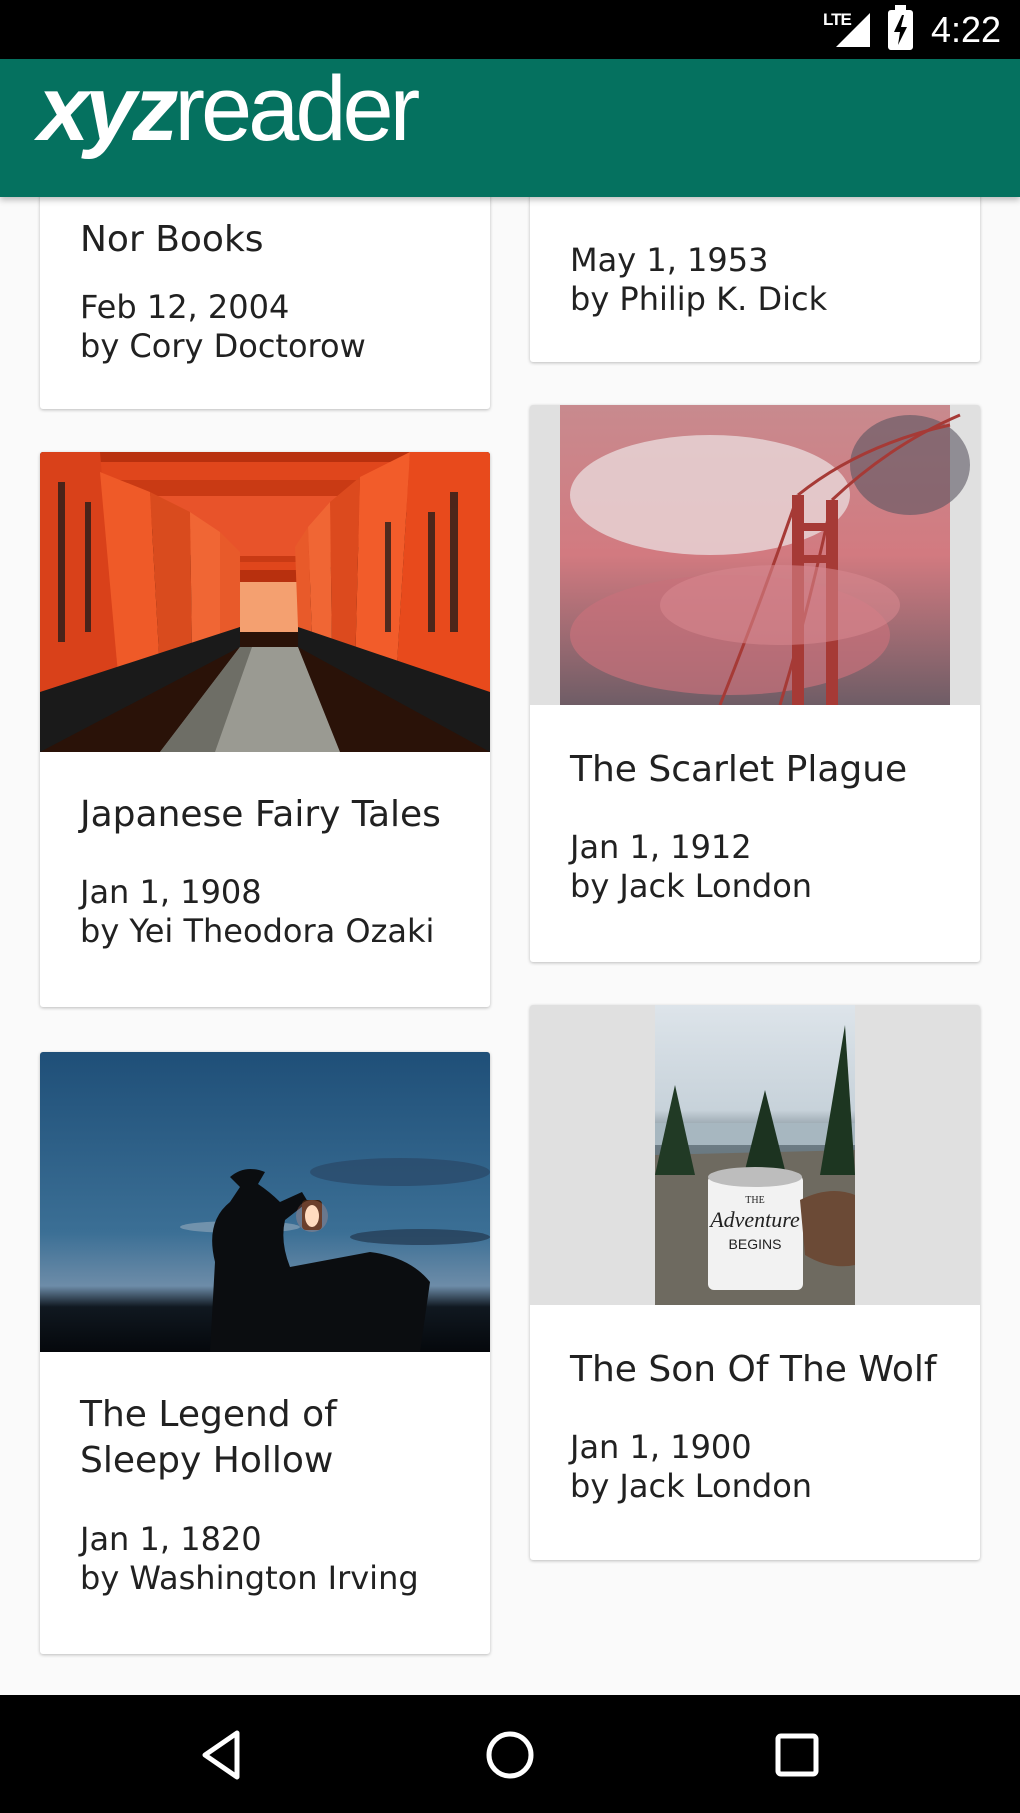  I want to click on mug-text: Adventure, so click(754, 1219).